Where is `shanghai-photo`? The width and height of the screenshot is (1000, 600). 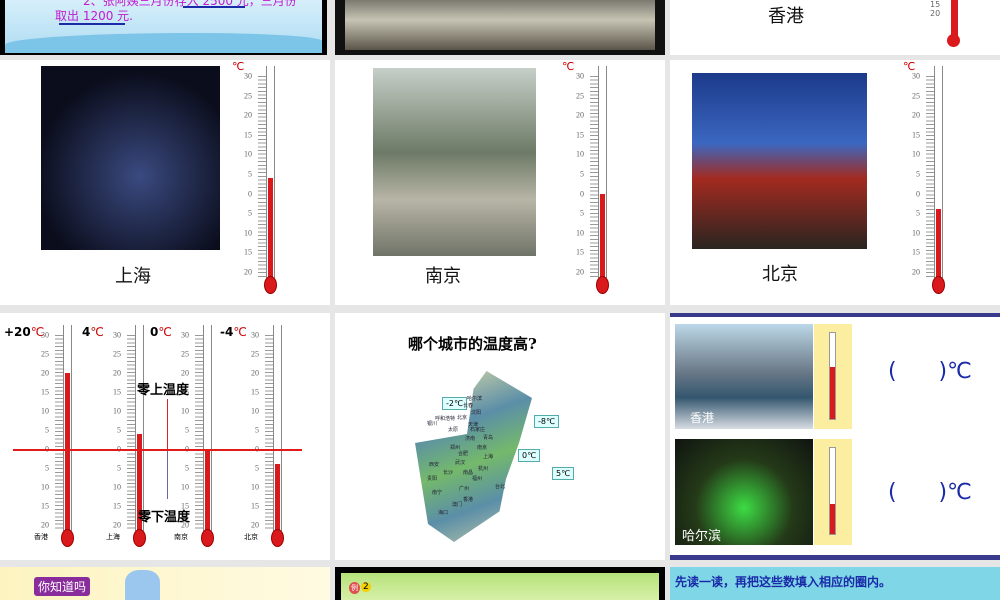
shanghai-photo is located at coordinates (130, 158).